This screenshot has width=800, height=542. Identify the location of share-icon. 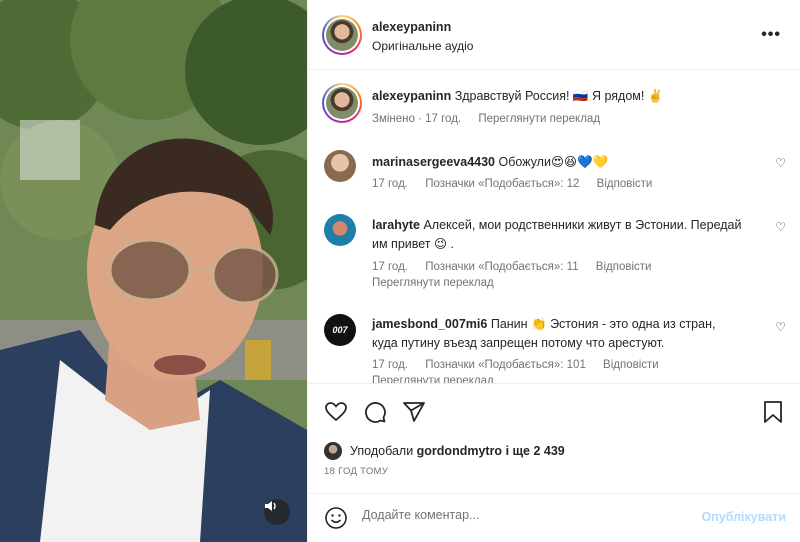
(414, 412).